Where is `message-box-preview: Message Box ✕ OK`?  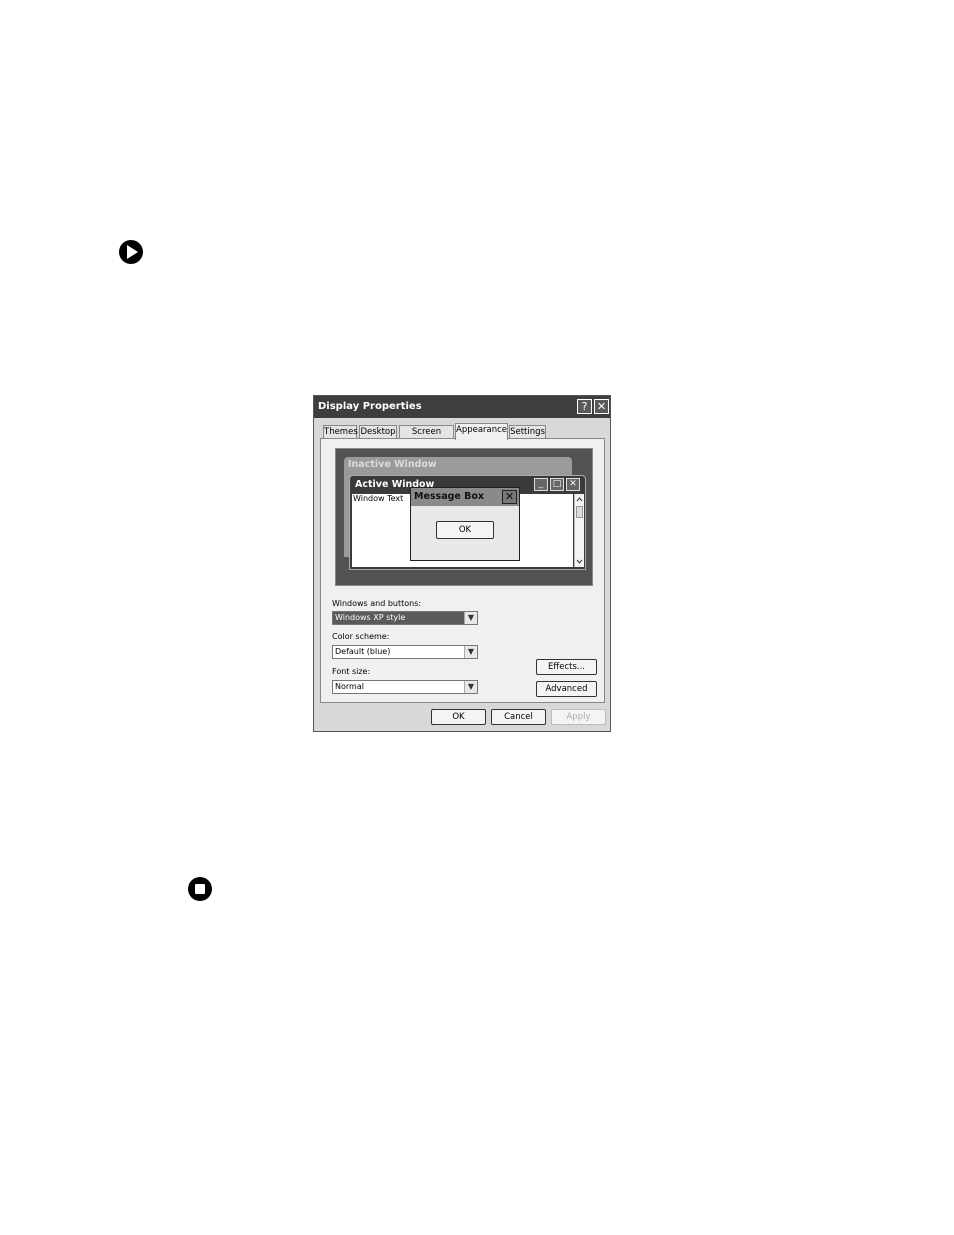 message-box-preview: Message Box ✕ OK is located at coordinates (465, 524).